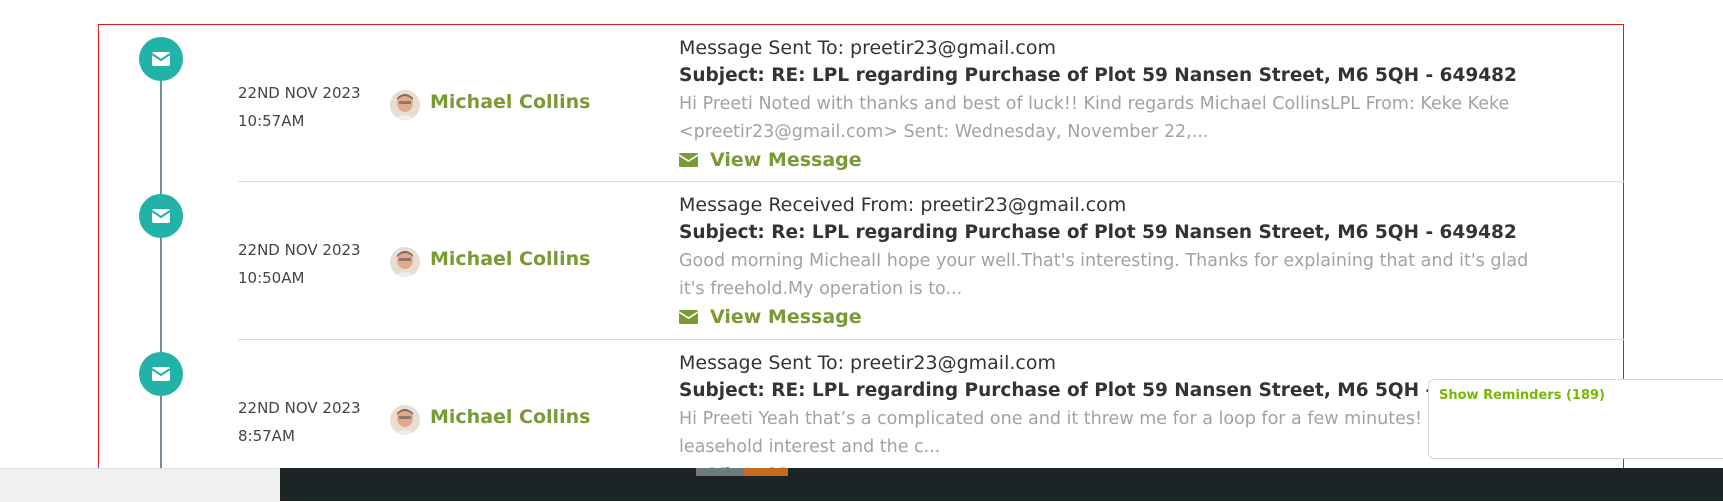 This screenshot has height=502, width=1723. What do you see at coordinates (299, 264) in the screenshot?
I see `entry-datetime: 22ND NOV 2023 10:50AM` at bounding box center [299, 264].